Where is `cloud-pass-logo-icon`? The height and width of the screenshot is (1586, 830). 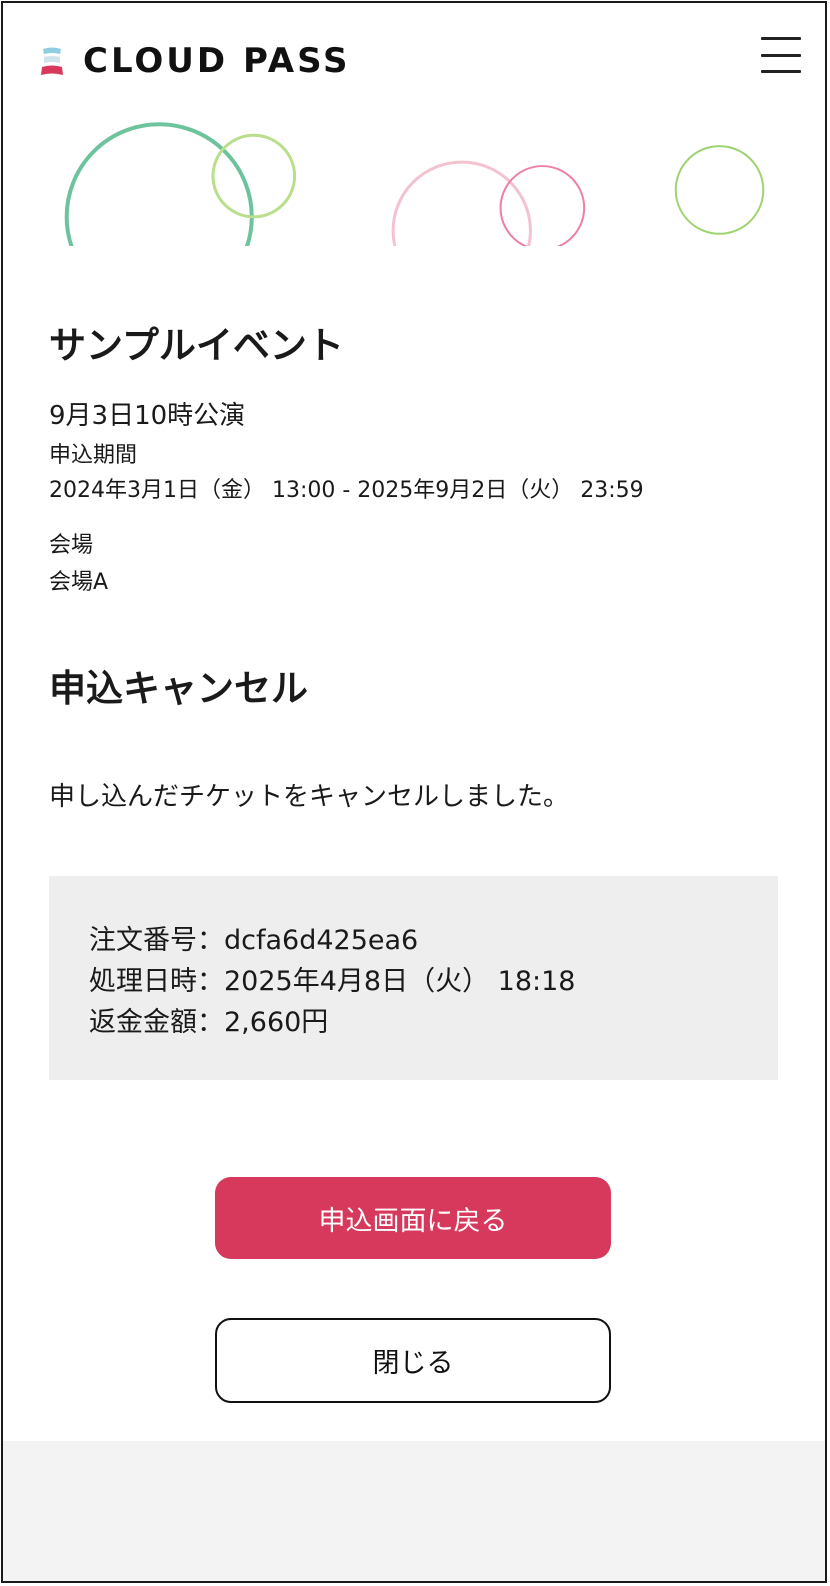
cloud-pass-logo-icon is located at coordinates (52, 61).